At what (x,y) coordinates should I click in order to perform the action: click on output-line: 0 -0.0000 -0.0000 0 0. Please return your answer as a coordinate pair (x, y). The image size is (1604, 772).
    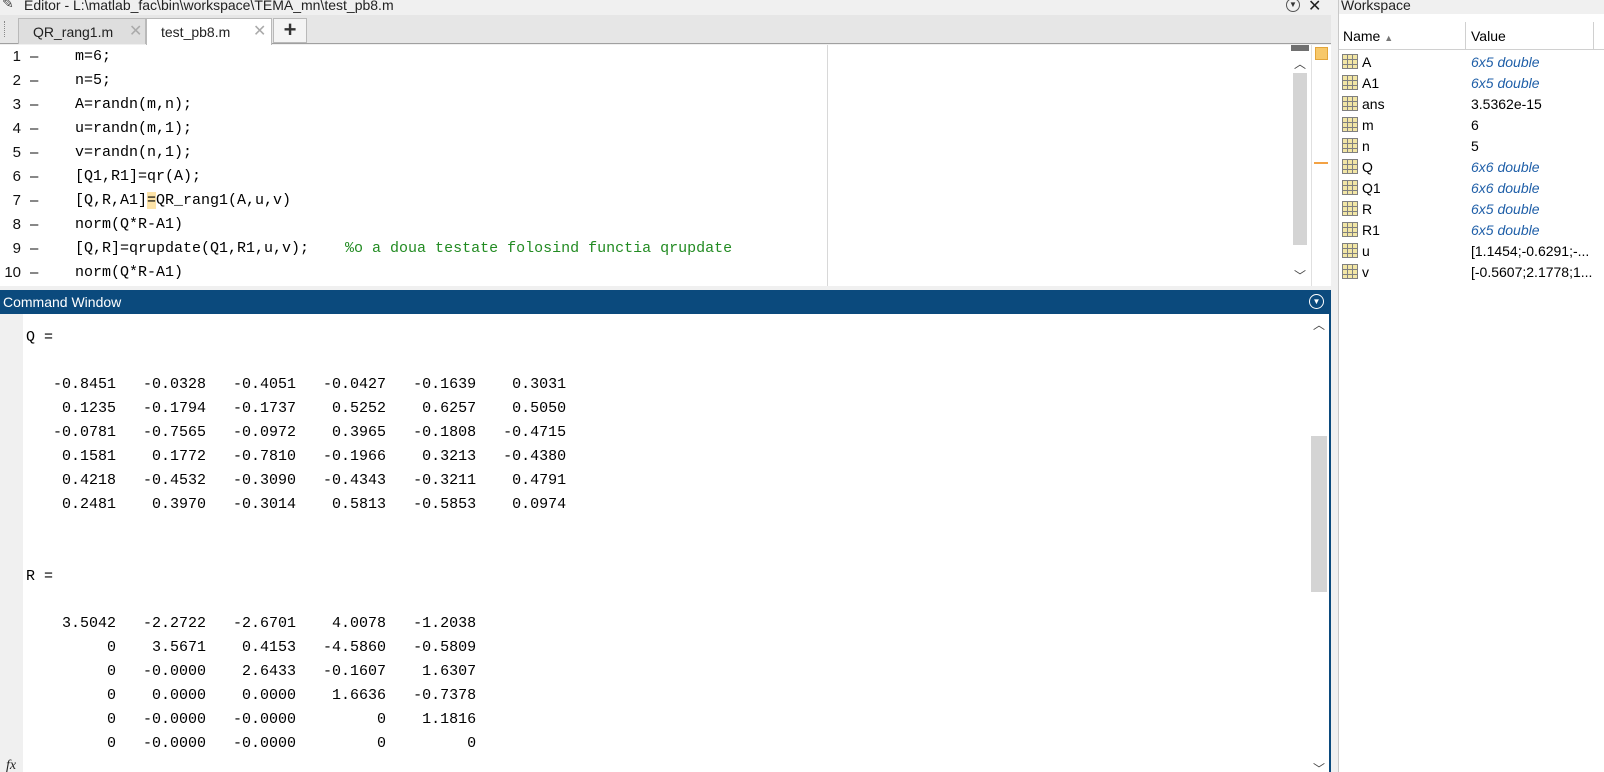
    Looking at the image, I should click on (251, 743).